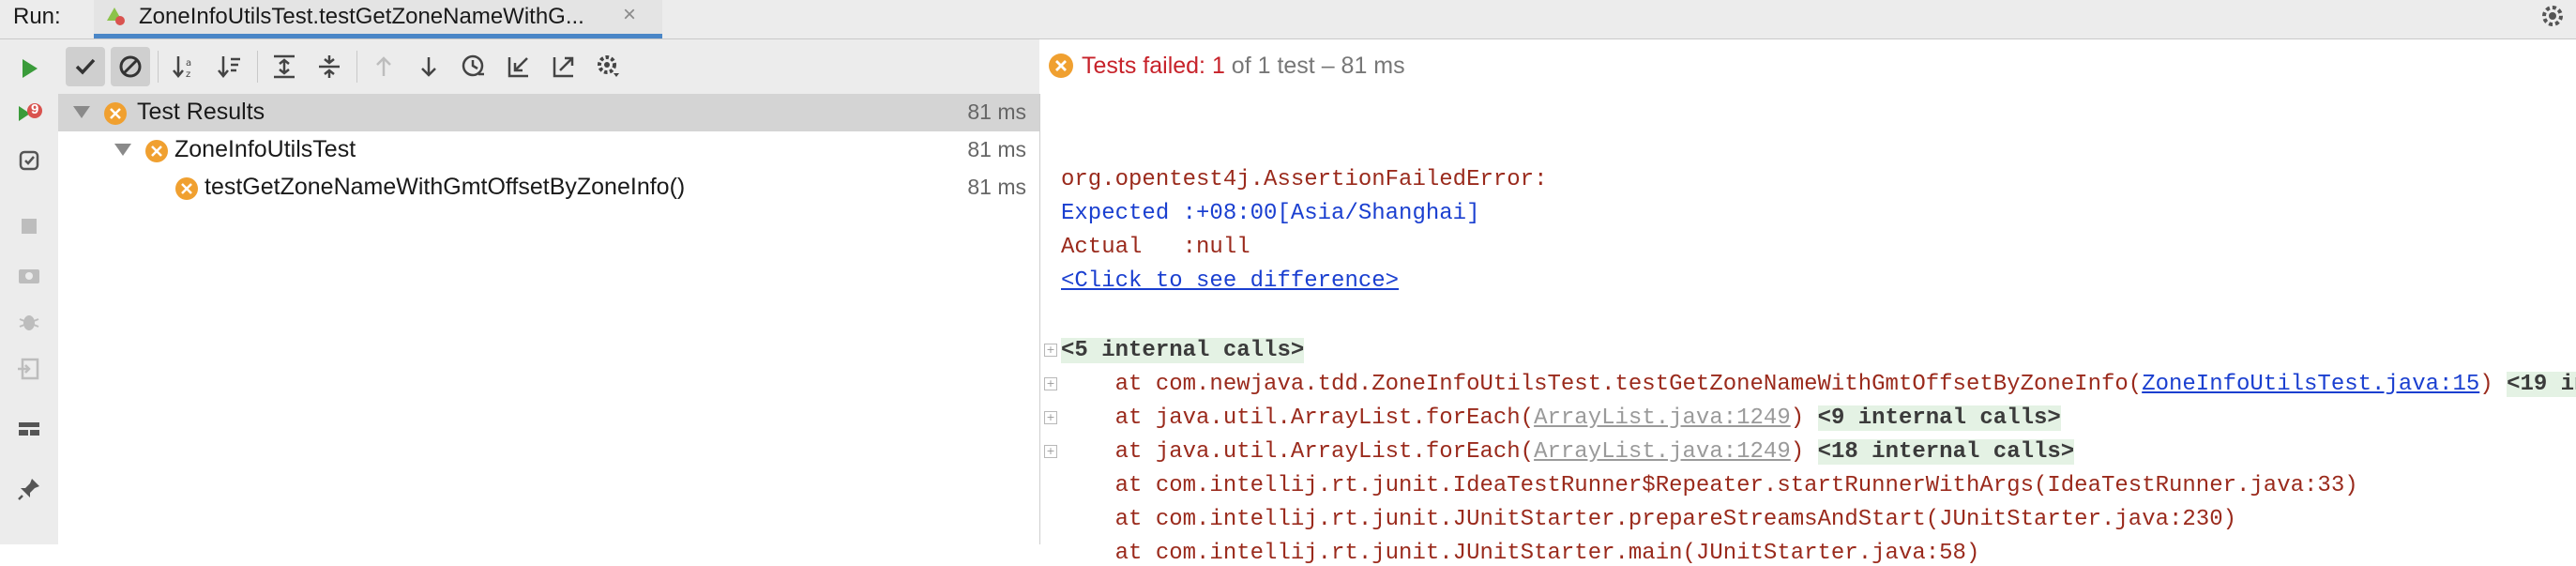 This screenshot has width=2576, height=566. Describe the element at coordinates (1230, 281) in the screenshot. I see `see-difference-link: <Click to see difference>` at that location.